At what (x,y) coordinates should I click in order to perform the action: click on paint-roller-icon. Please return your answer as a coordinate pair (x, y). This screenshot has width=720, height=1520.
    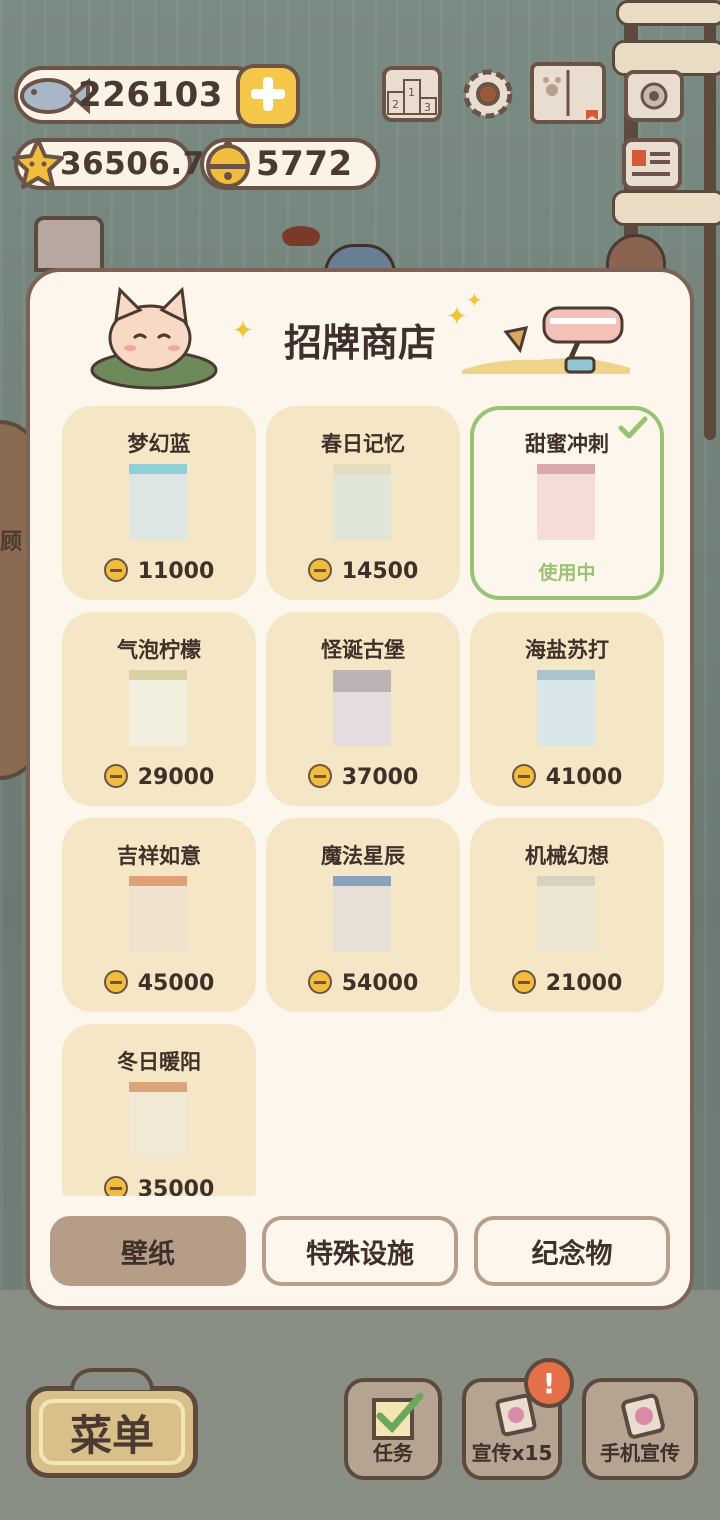
    Looking at the image, I should click on (548, 340).